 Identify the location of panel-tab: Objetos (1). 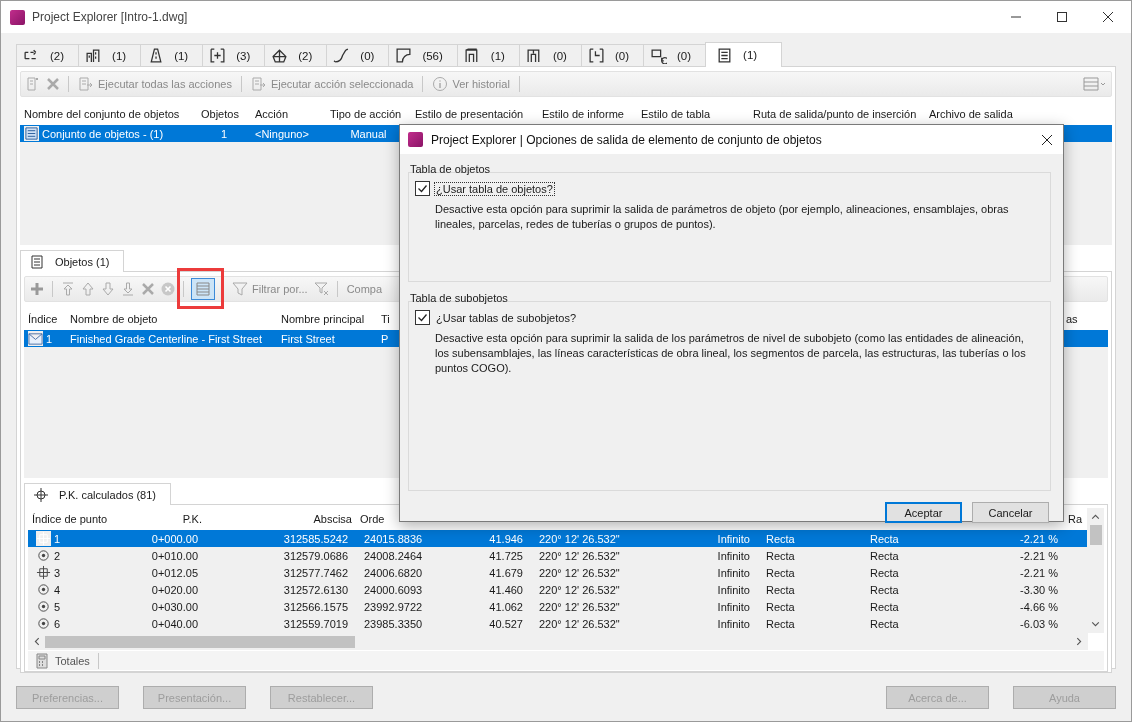
(72, 261).